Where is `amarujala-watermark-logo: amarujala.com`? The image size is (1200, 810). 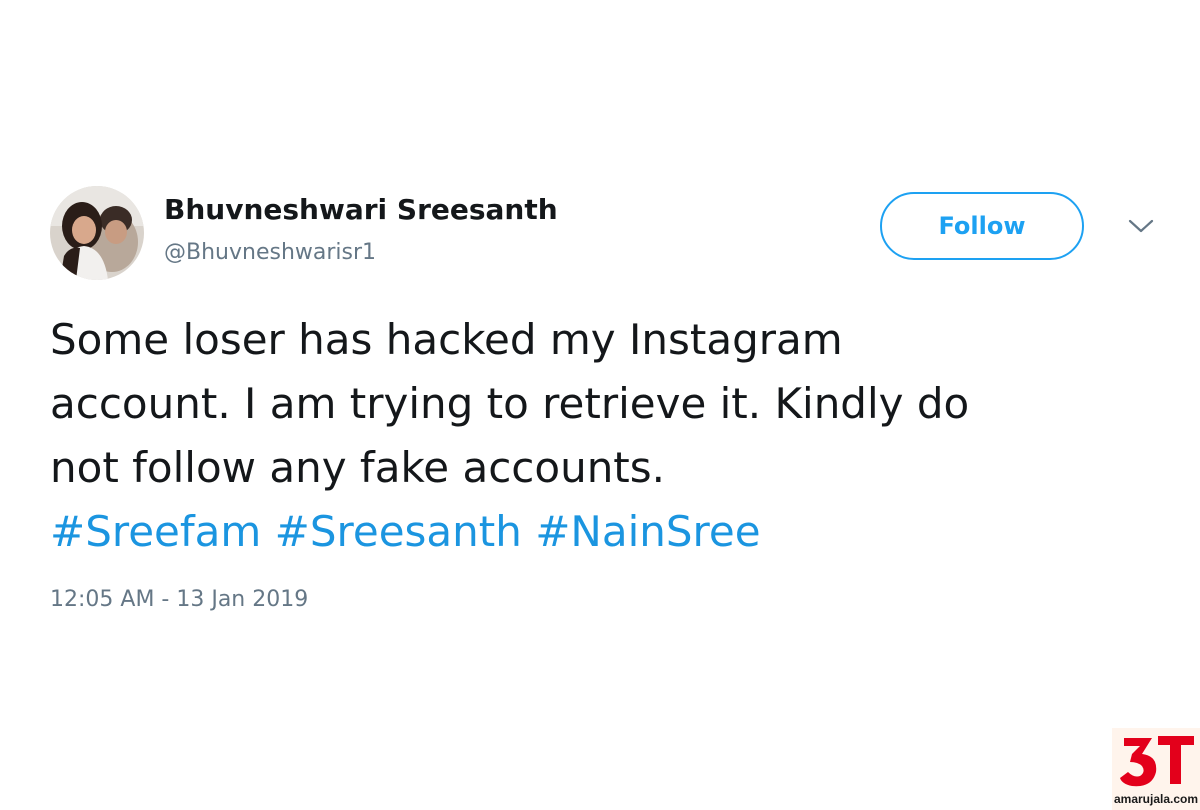 amarujala-watermark-logo: amarujala.com is located at coordinates (1156, 769).